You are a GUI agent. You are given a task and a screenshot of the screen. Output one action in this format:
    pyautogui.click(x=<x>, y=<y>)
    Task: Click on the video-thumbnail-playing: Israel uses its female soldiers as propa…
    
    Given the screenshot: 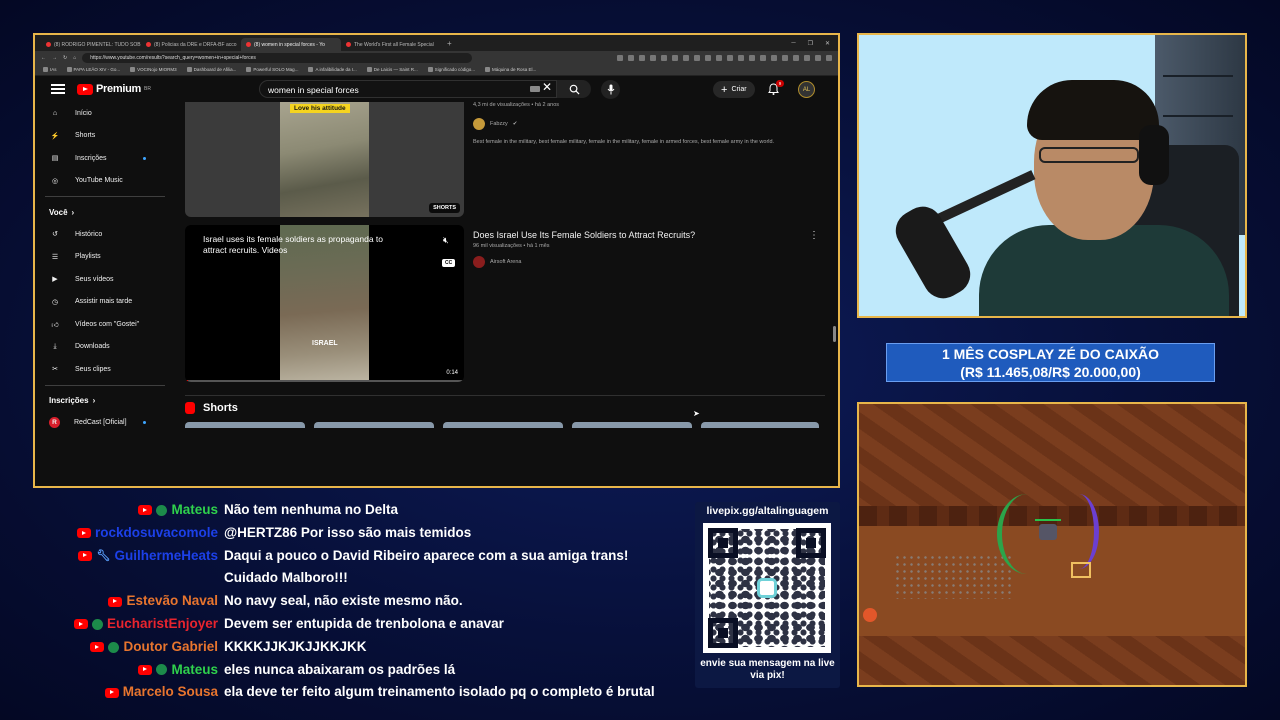 What is the action you would take?
    pyautogui.click(x=324, y=303)
    